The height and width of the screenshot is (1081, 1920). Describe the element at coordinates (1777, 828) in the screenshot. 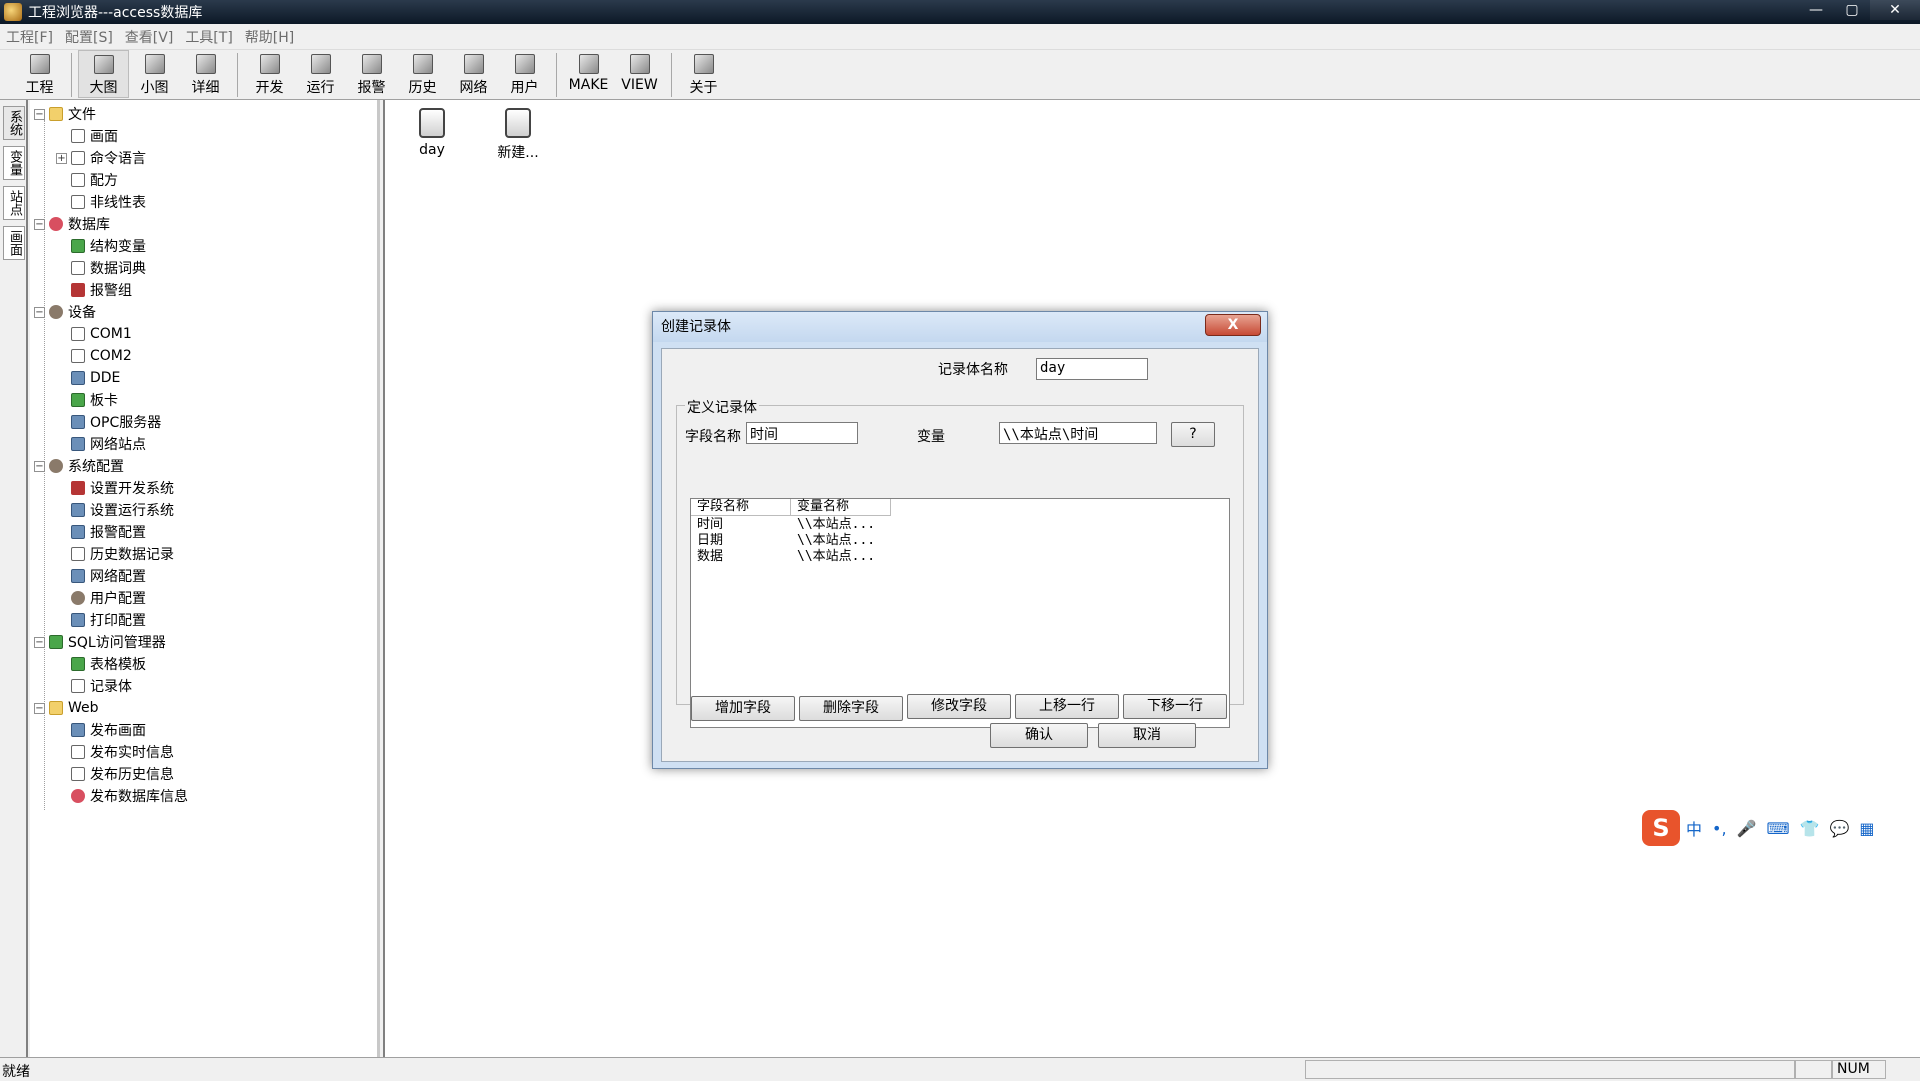

I see `ime-keyboard-icon: ⌨` at that location.